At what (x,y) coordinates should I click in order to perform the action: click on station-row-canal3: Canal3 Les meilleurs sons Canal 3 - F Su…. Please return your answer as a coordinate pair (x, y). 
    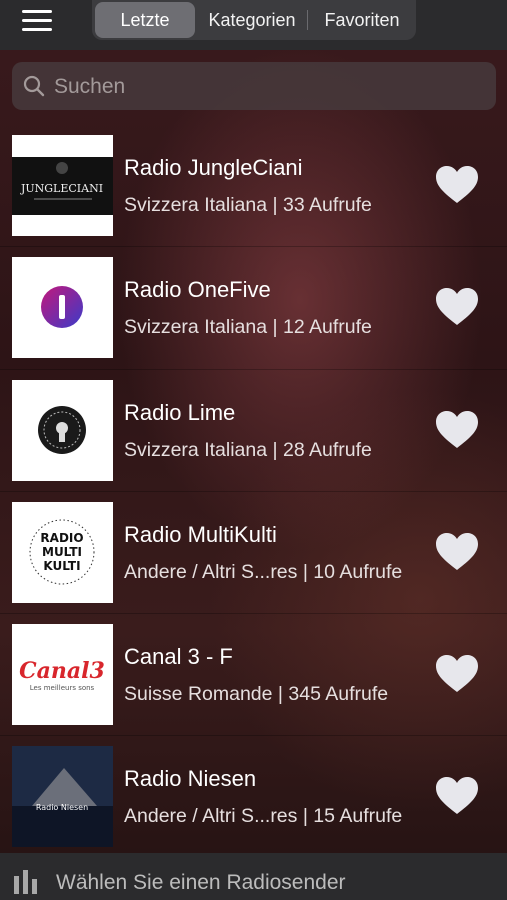
    Looking at the image, I should click on (253, 675).